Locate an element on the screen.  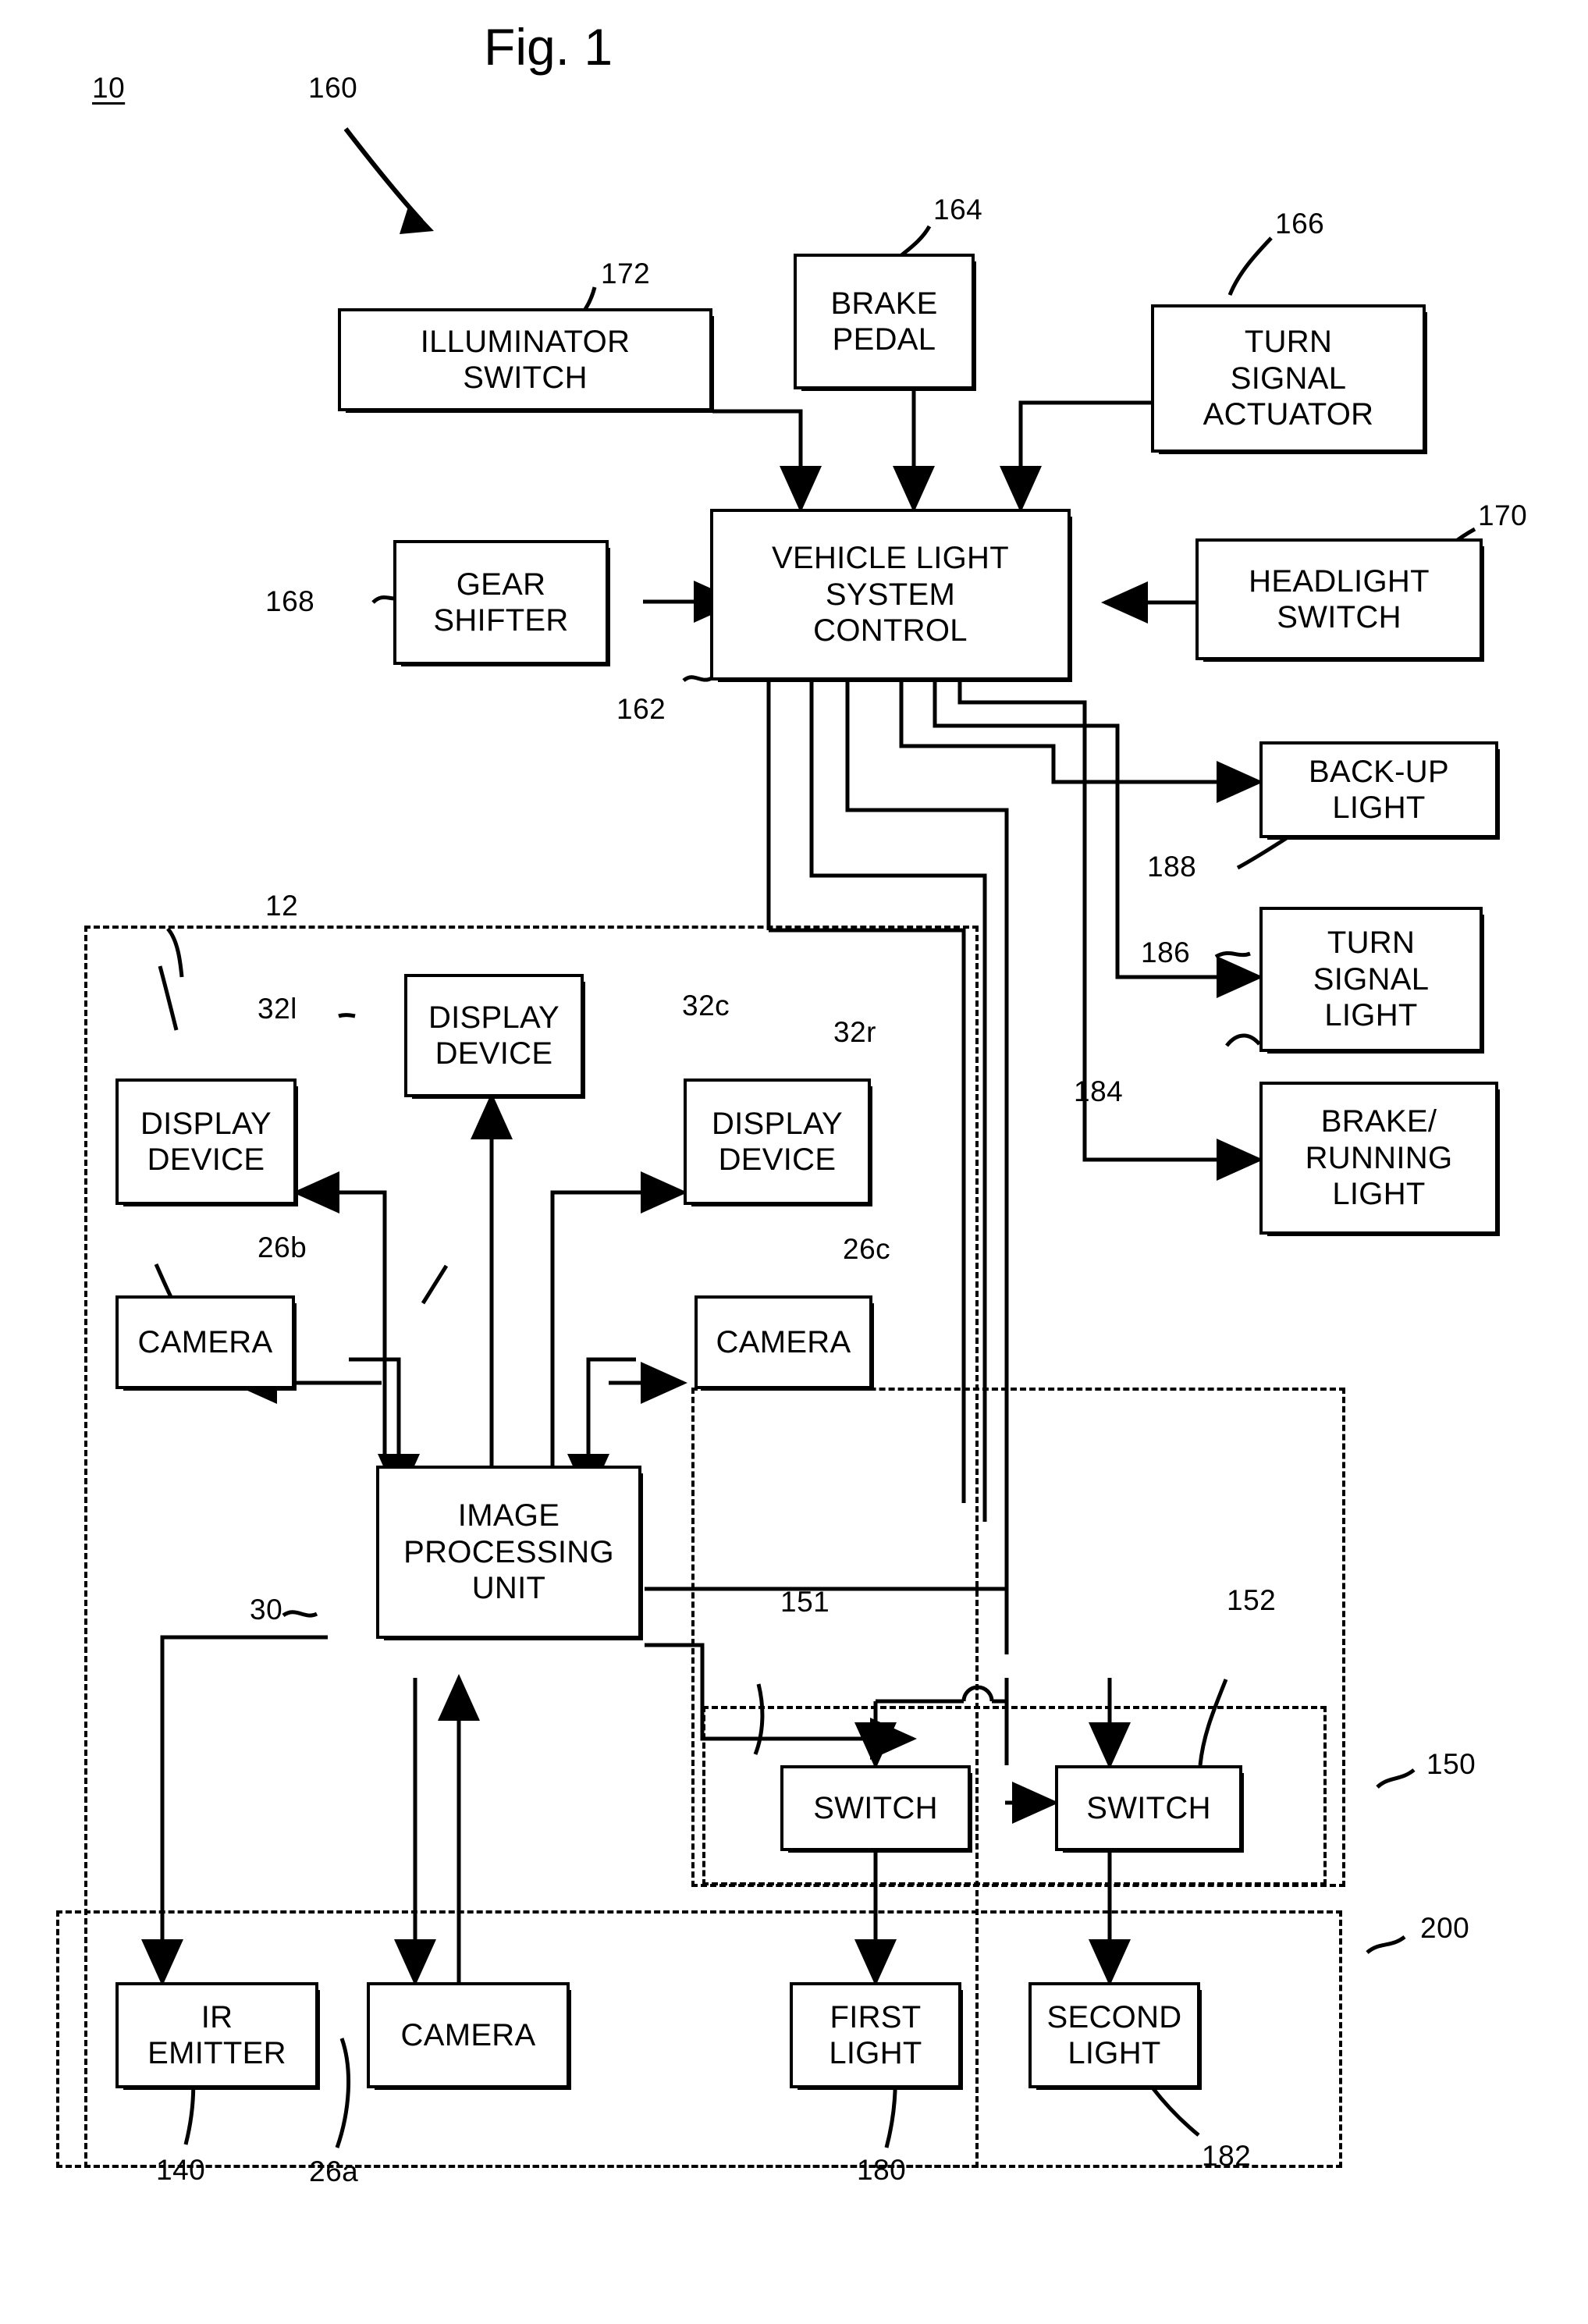
illuminator-switch-block: ILLUMINATOR SWITCH is located at coordinates (526, 361).